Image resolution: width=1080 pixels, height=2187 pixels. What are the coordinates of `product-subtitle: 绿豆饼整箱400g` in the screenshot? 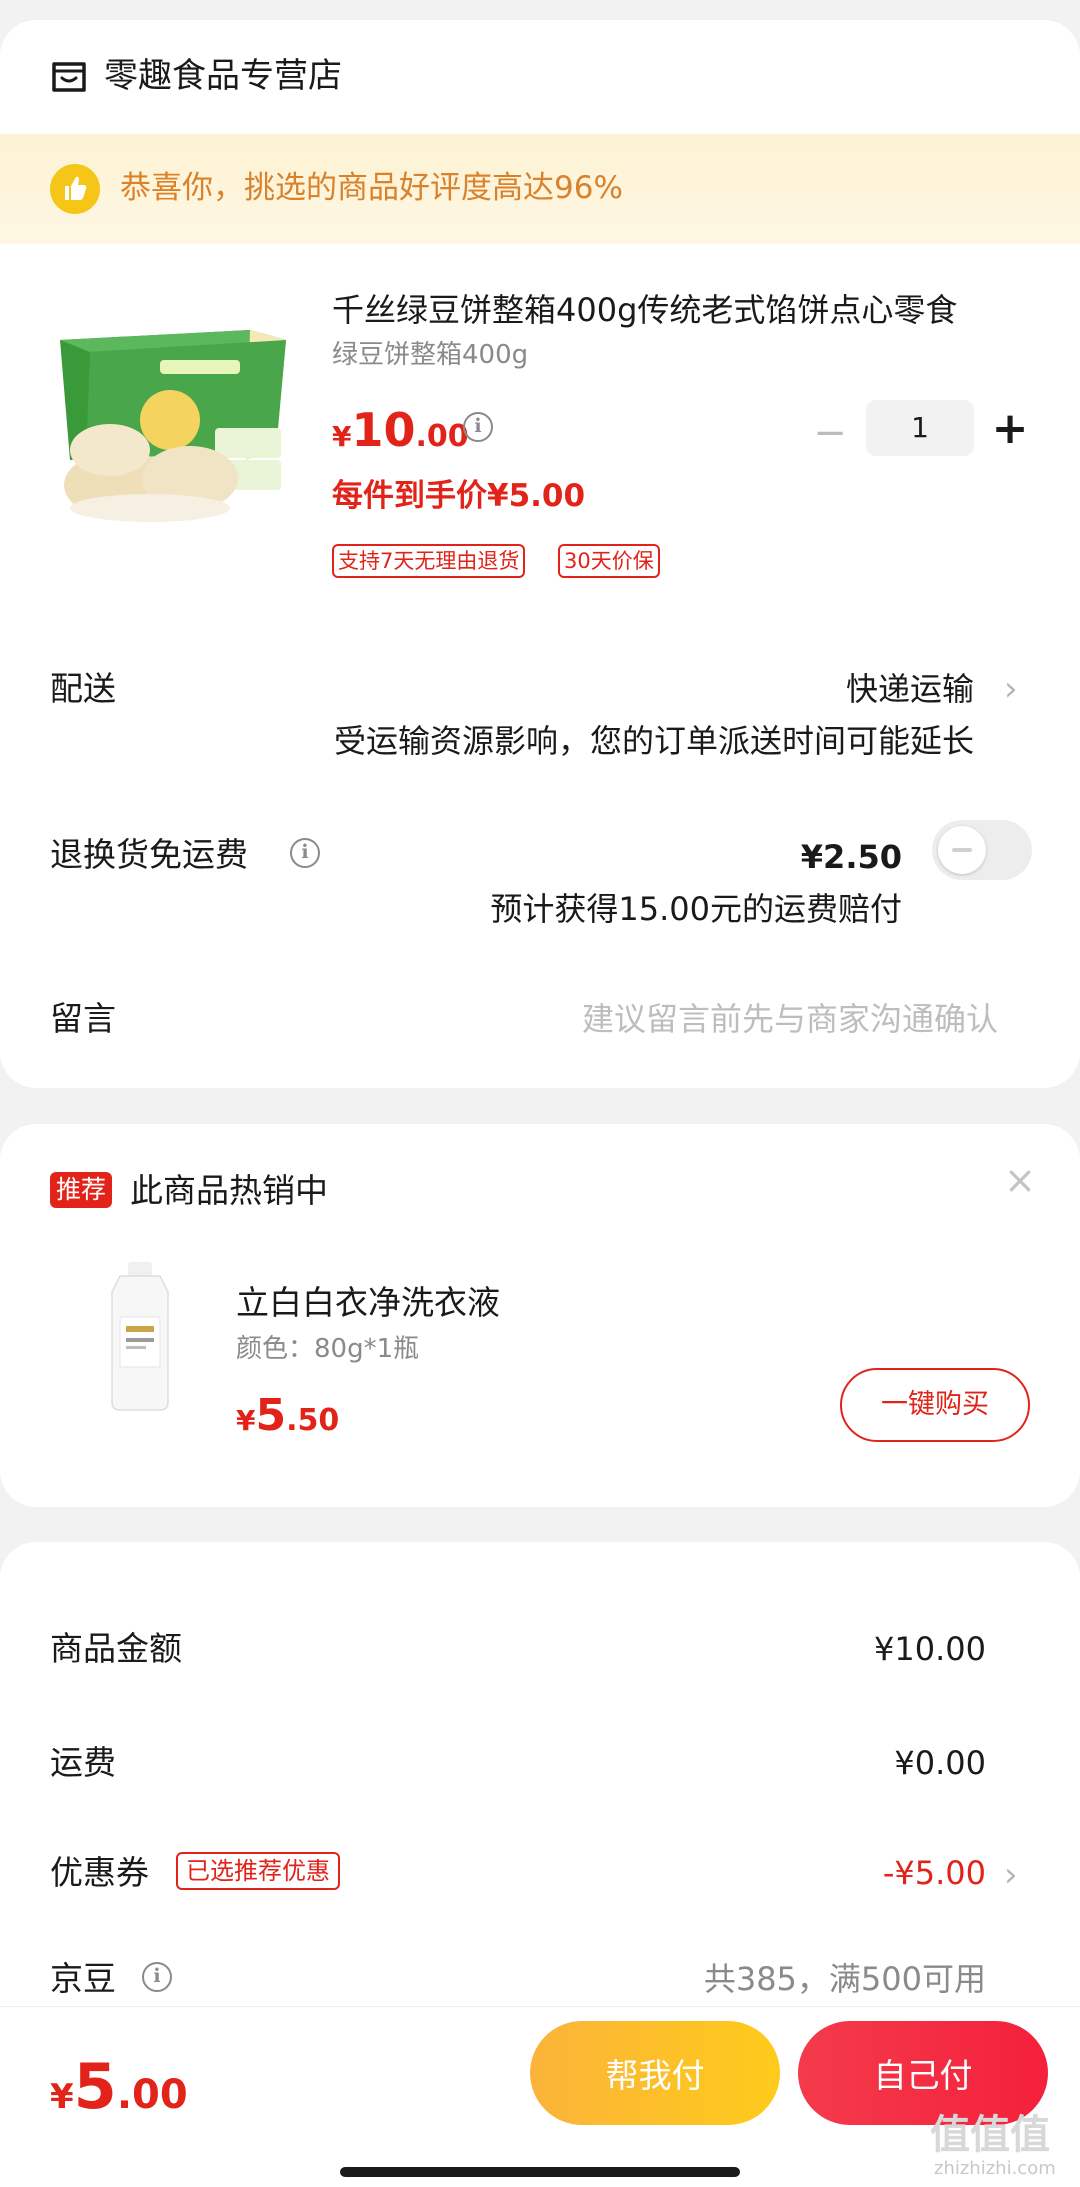 It's located at (430, 355).